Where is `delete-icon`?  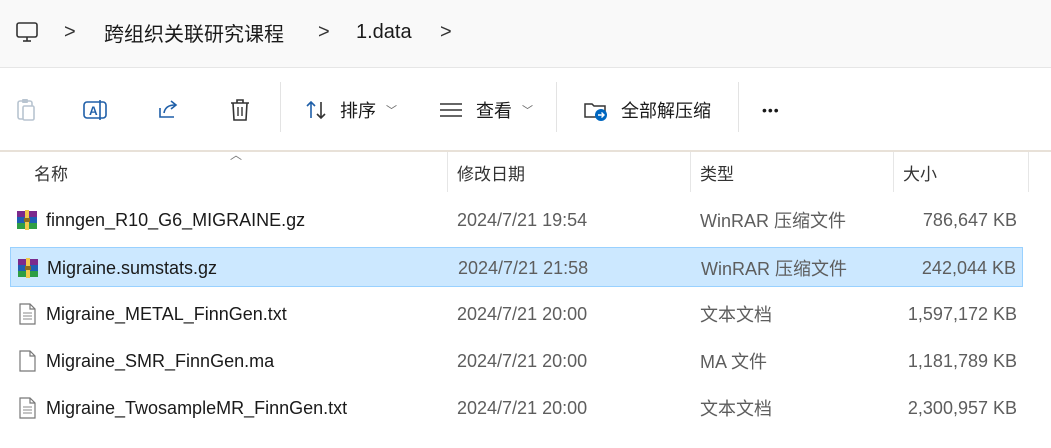
delete-icon is located at coordinates (240, 110).